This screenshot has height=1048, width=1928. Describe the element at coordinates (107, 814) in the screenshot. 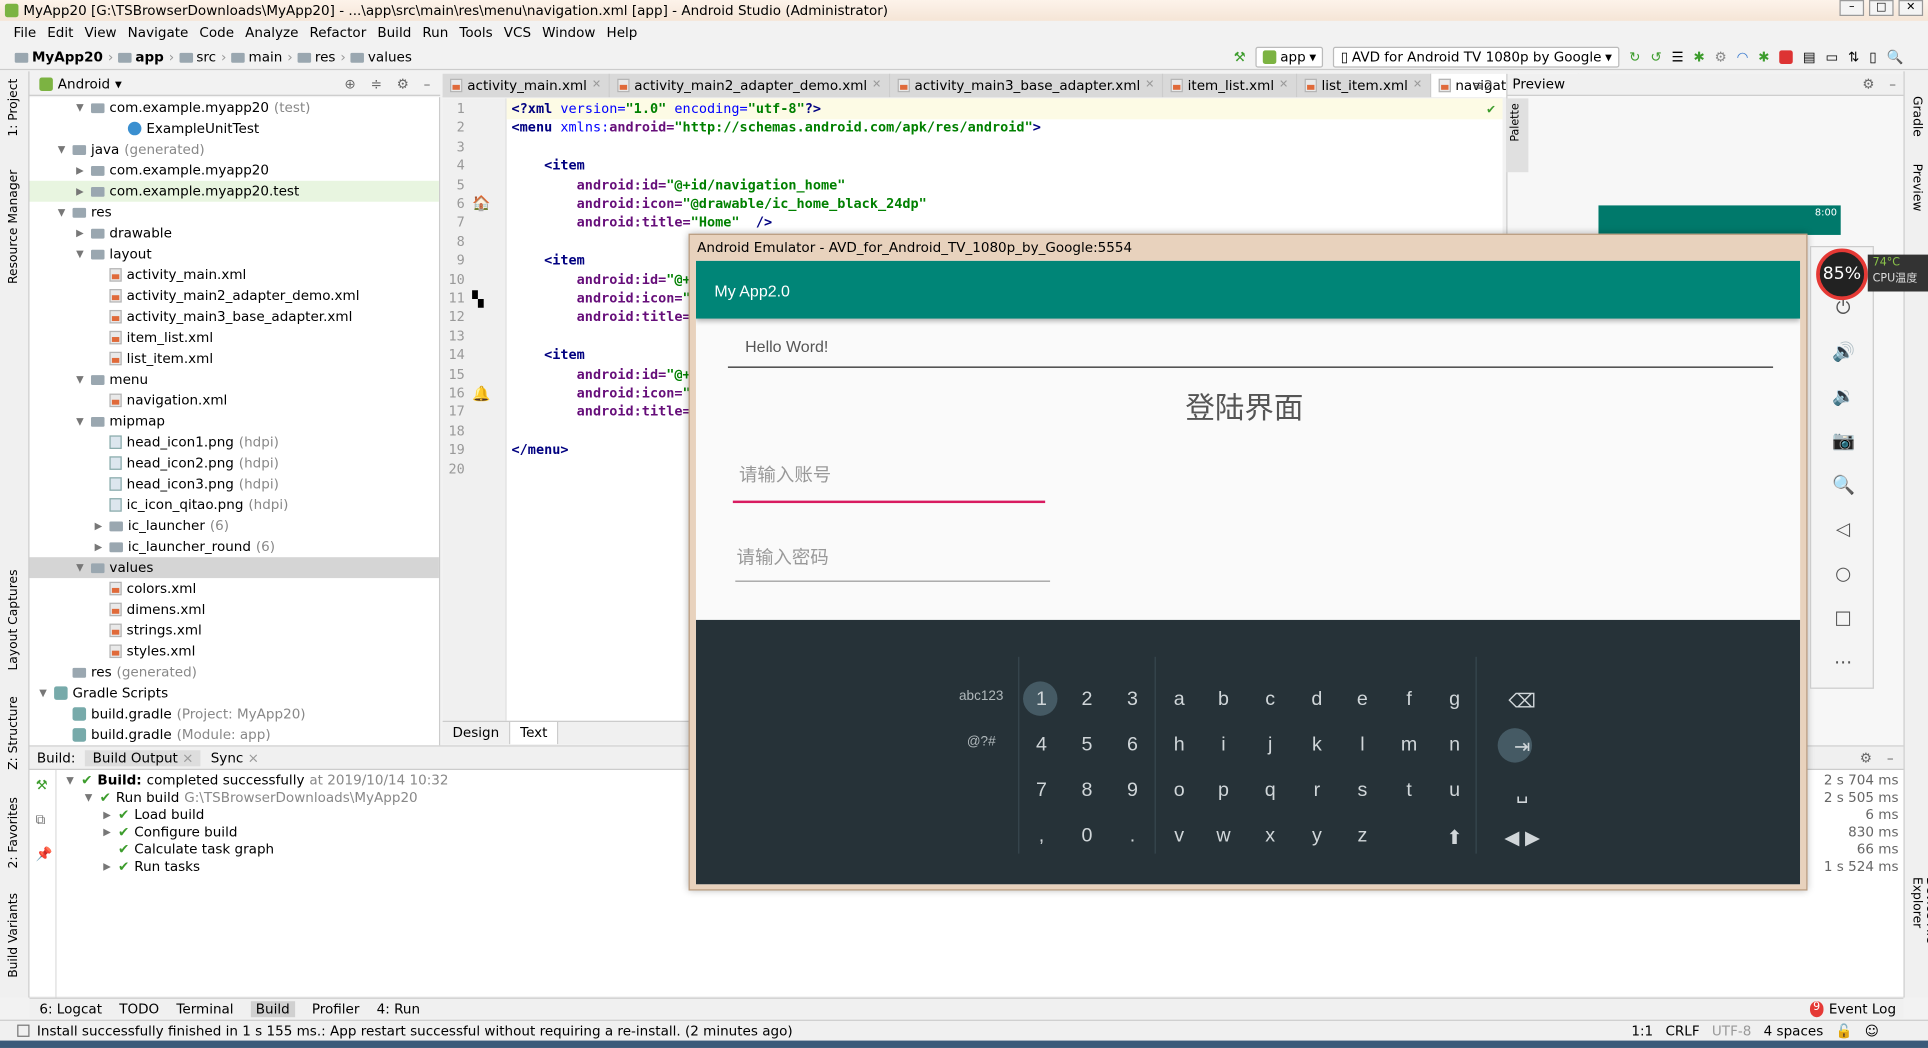

I see `expand-arrow-icon: ▶` at that location.